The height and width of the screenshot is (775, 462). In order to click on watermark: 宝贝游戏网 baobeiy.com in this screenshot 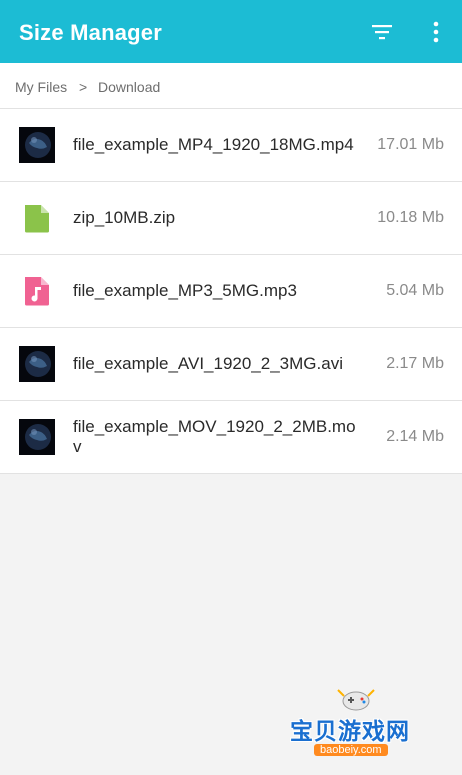, I will do `click(359, 724)`.